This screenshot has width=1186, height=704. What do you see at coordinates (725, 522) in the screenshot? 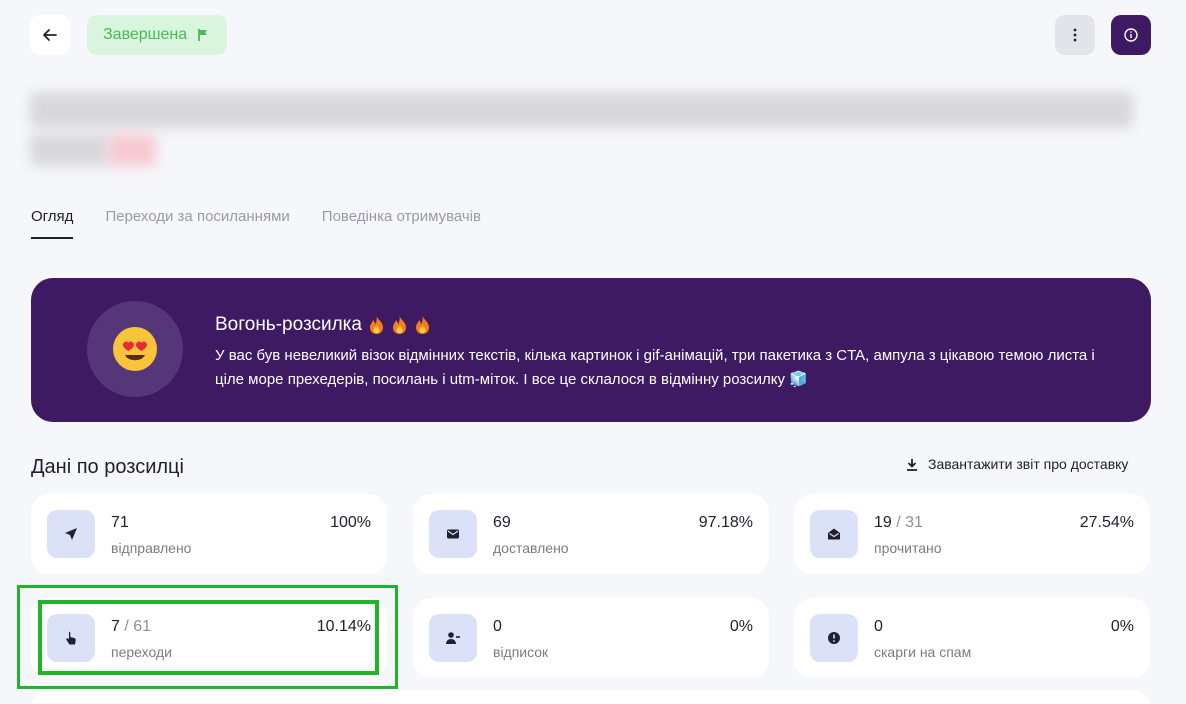
I see `stat-percent: 97.18%` at bounding box center [725, 522].